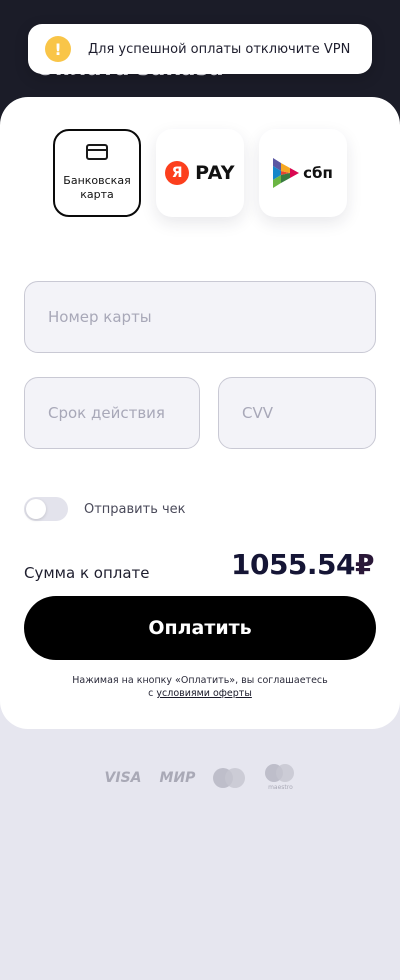 The height and width of the screenshot is (980, 400). I want to click on sbp-icon, so click(286, 173).